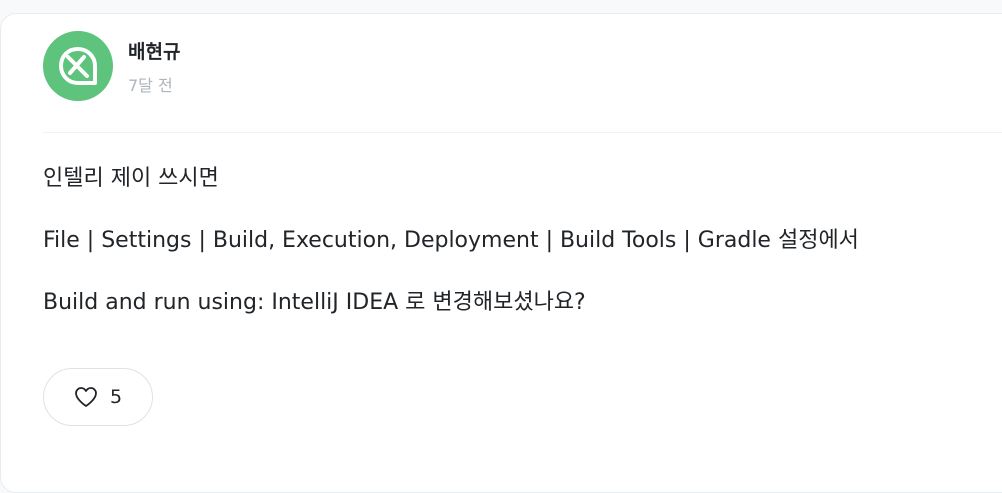 This screenshot has width=1002, height=493. What do you see at coordinates (86, 397) in the screenshot?
I see `heart-outline-icon` at bounding box center [86, 397].